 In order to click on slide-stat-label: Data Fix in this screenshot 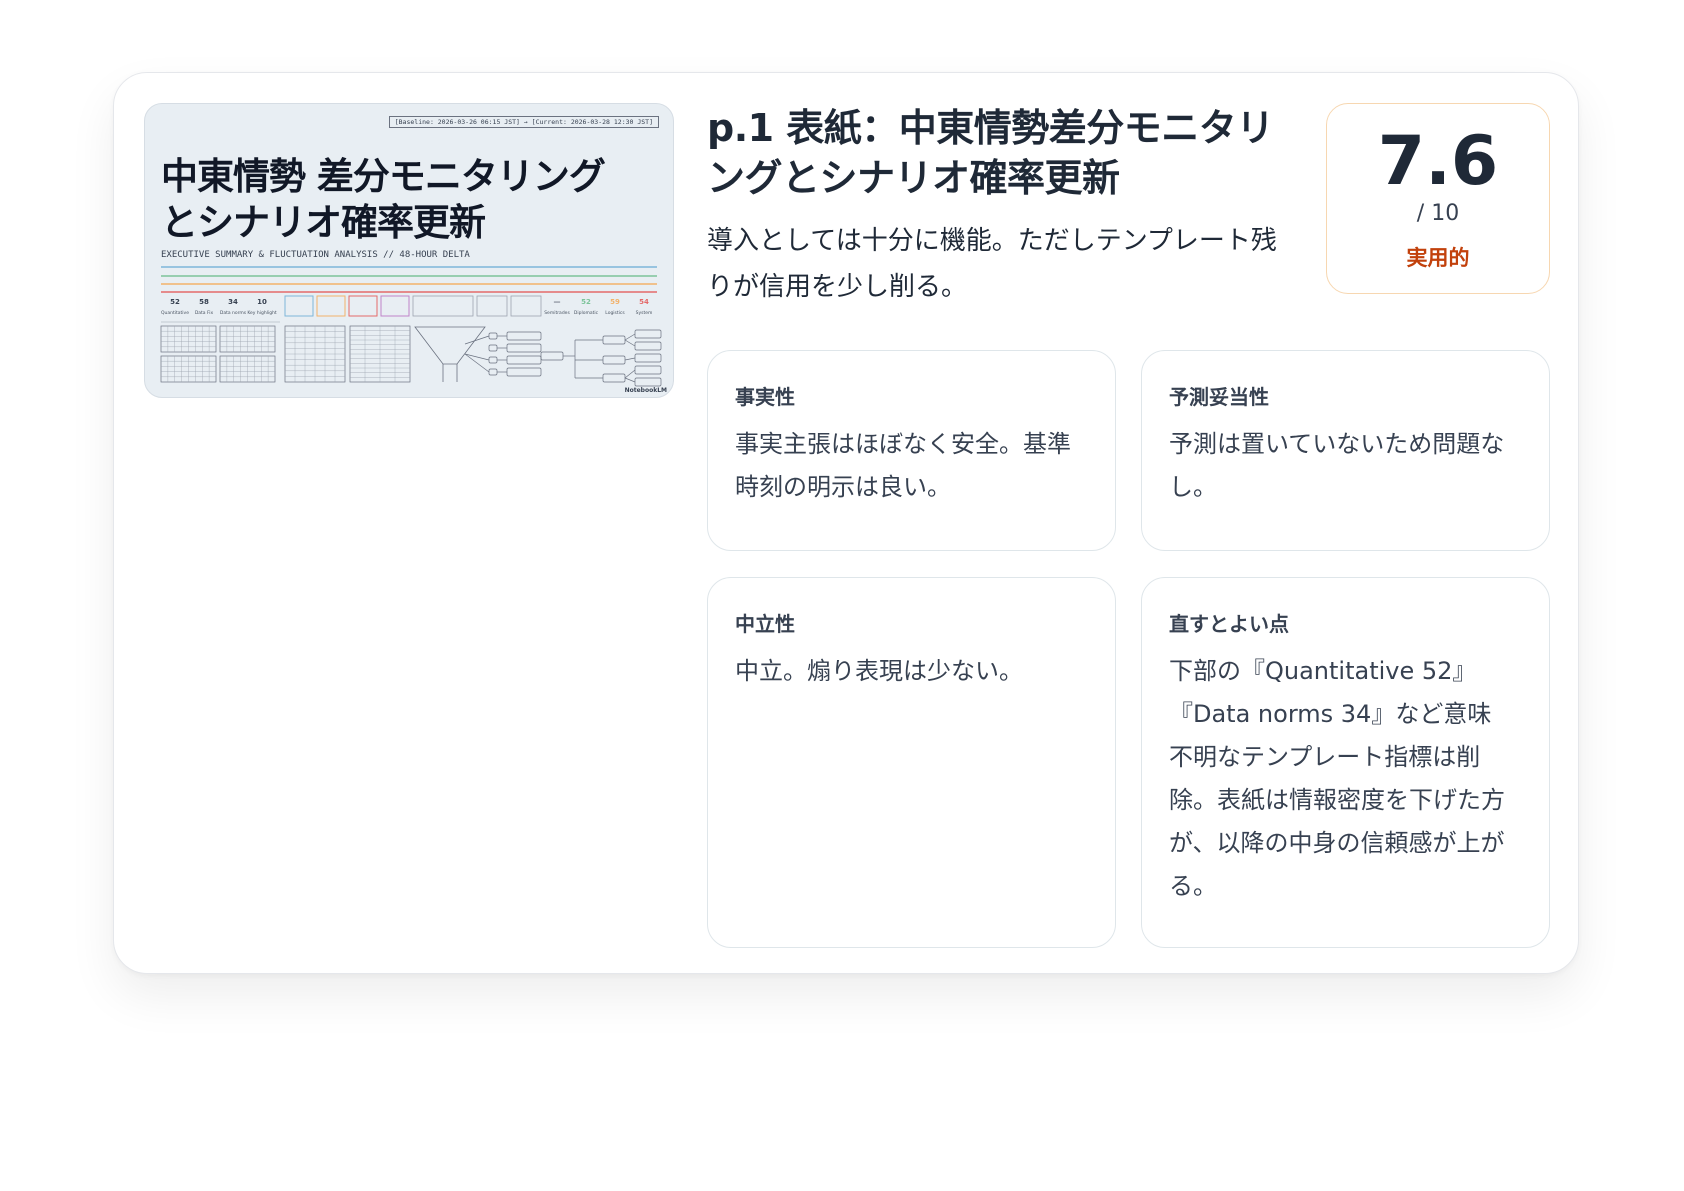, I will do `click(204, 313)`.